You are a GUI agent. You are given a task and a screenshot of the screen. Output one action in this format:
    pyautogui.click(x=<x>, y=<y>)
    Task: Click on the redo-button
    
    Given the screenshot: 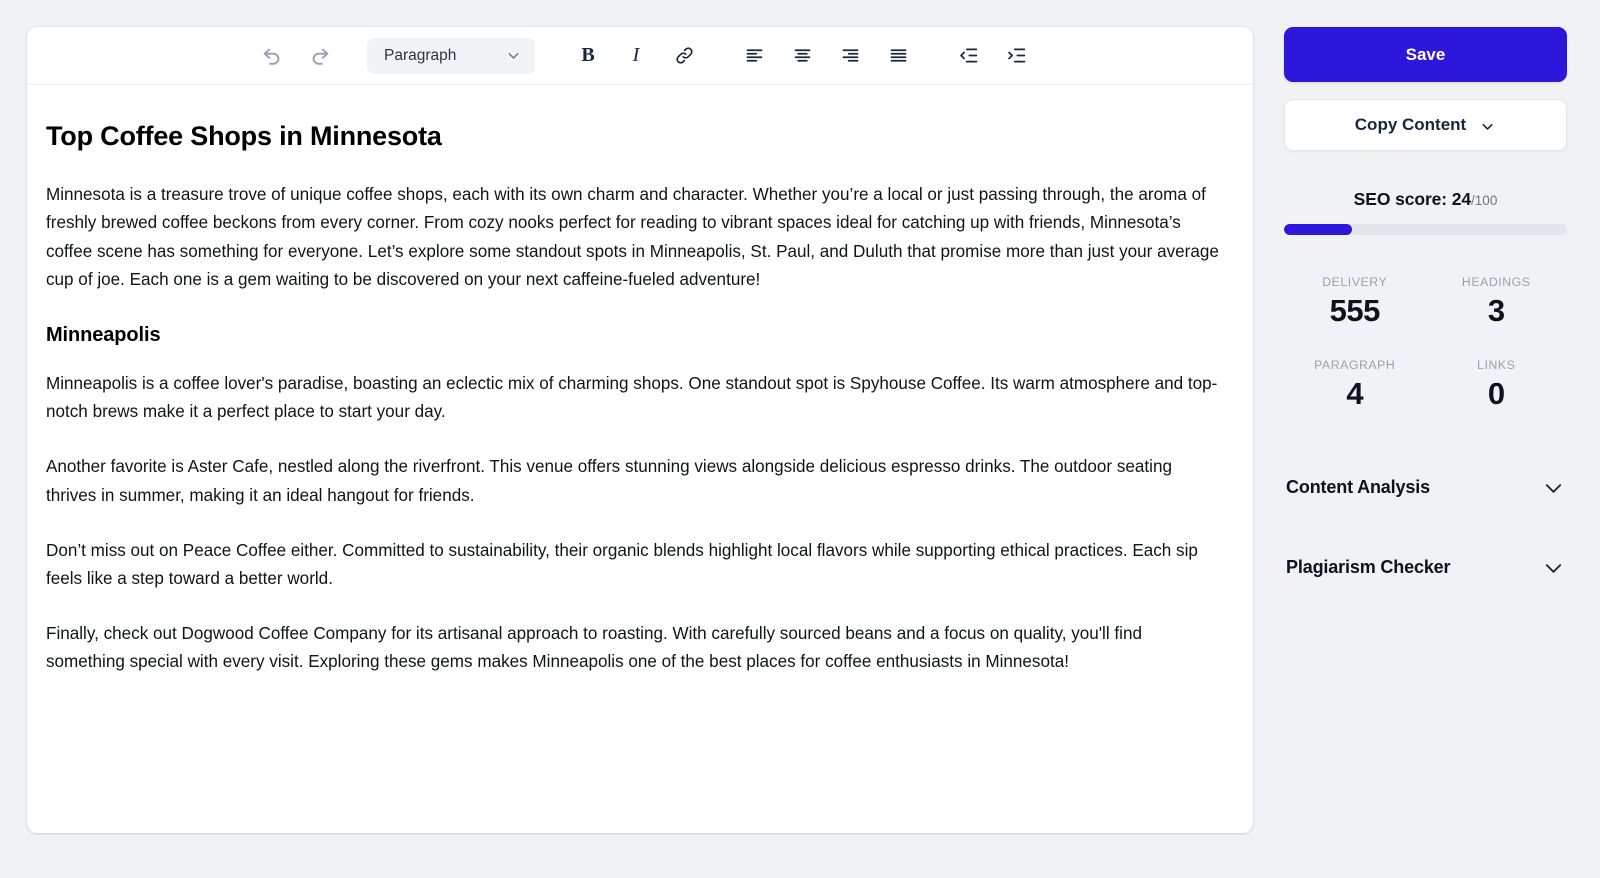 What is the action you would take?
    pyautogui.click(x=320, y=56)
    